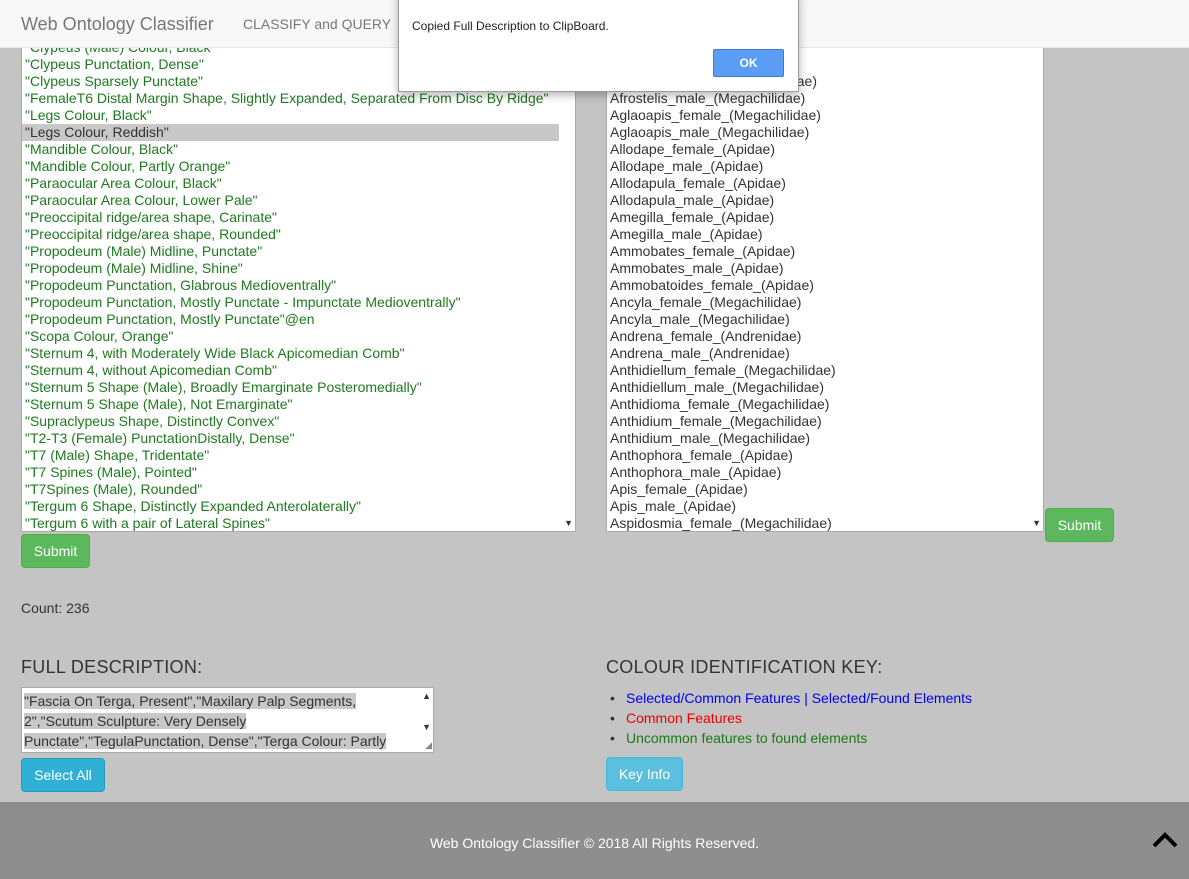 Image resolution: width=1189 pixels, height=879 pixels. What do you see at coordinates (290, 472) in the screenshot?
I see `feature-option: "T7 Spines (Male), Pointed"` at bounding box center [290, 472].